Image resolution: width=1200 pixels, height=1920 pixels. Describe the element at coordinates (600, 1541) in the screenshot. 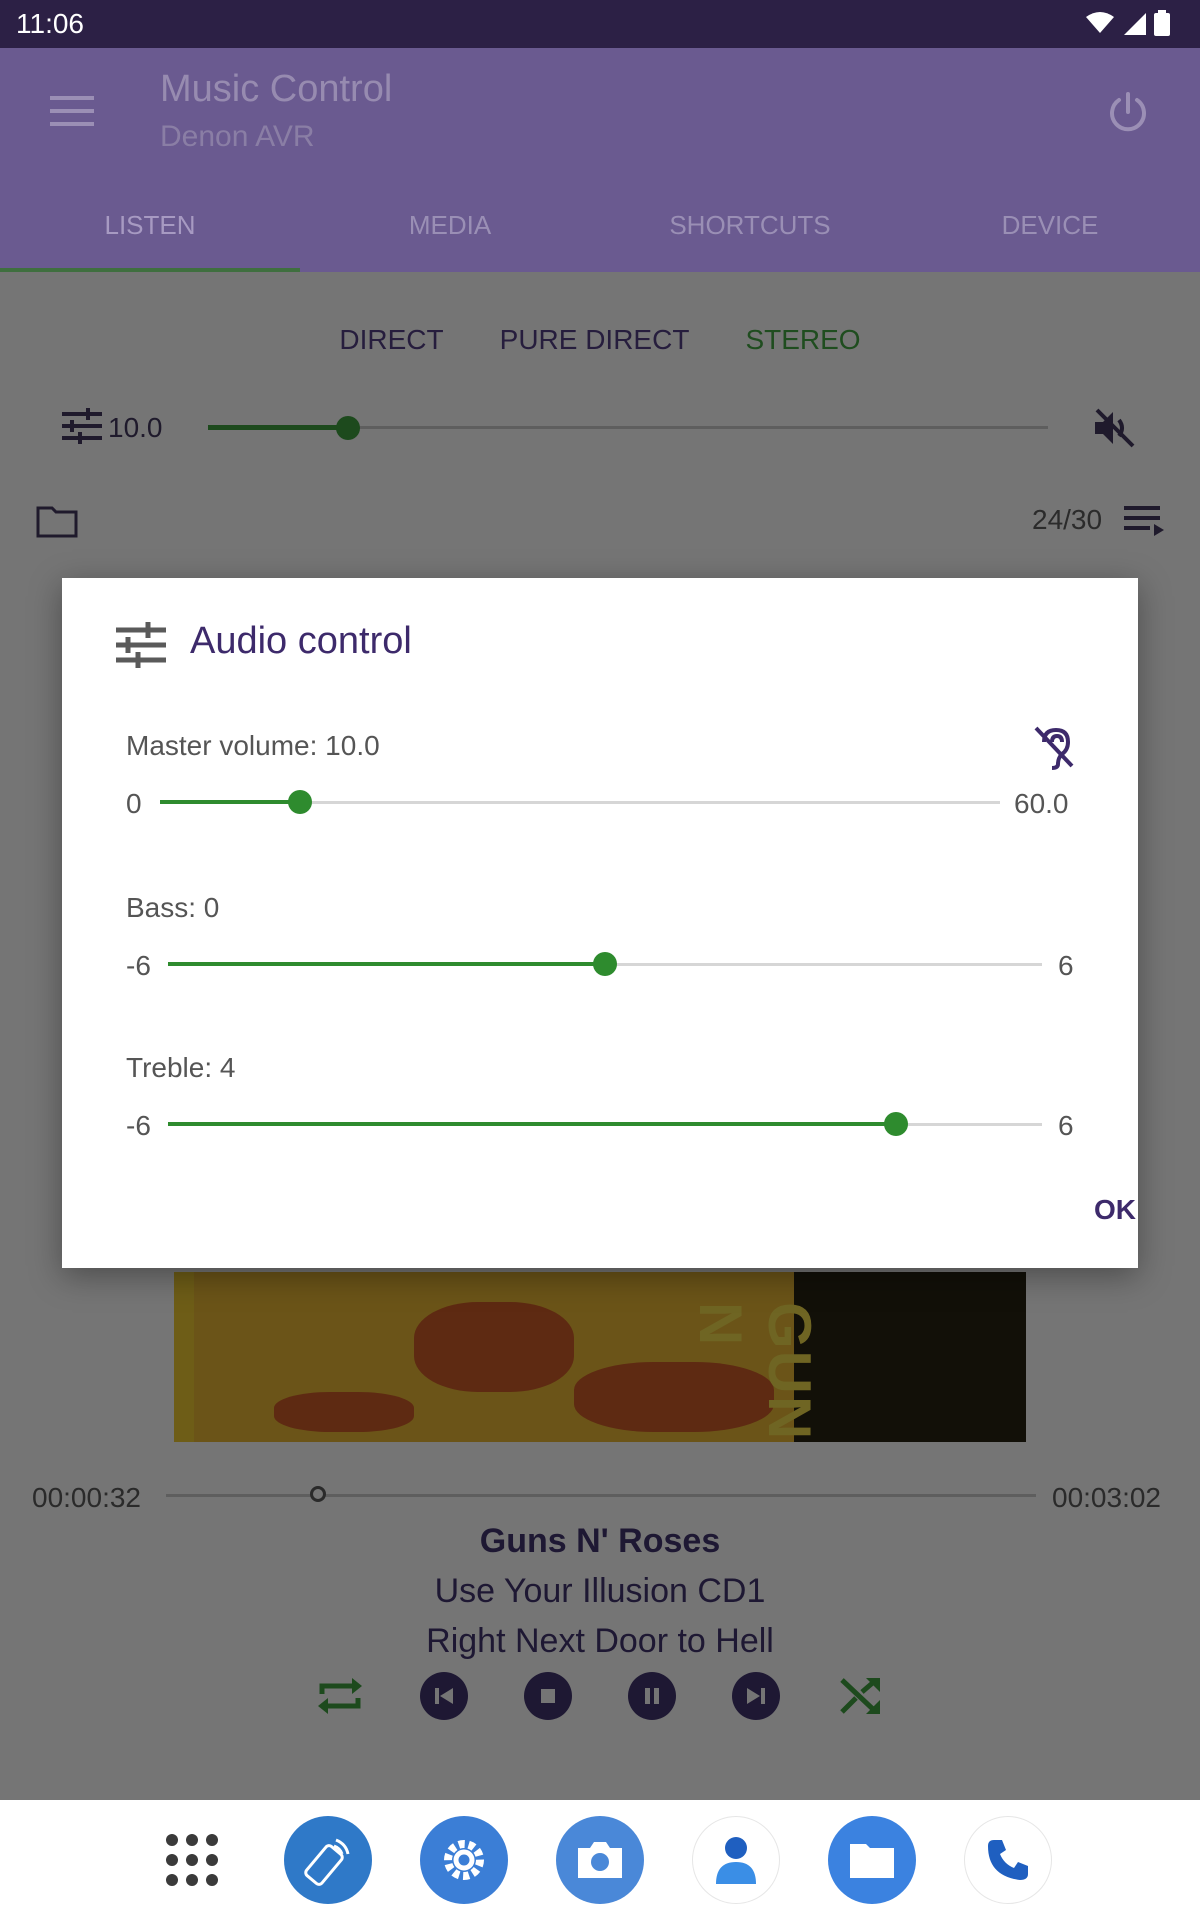

I see `track-artist: Guns N' Roses` at that location.